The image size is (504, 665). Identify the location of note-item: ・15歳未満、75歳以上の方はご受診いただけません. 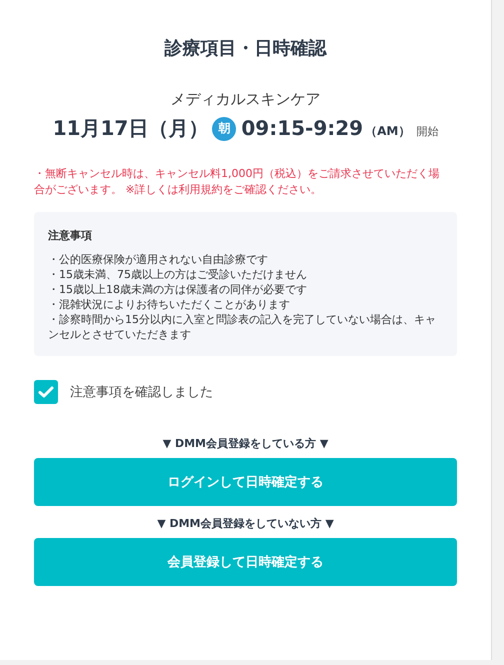
(178, 274).